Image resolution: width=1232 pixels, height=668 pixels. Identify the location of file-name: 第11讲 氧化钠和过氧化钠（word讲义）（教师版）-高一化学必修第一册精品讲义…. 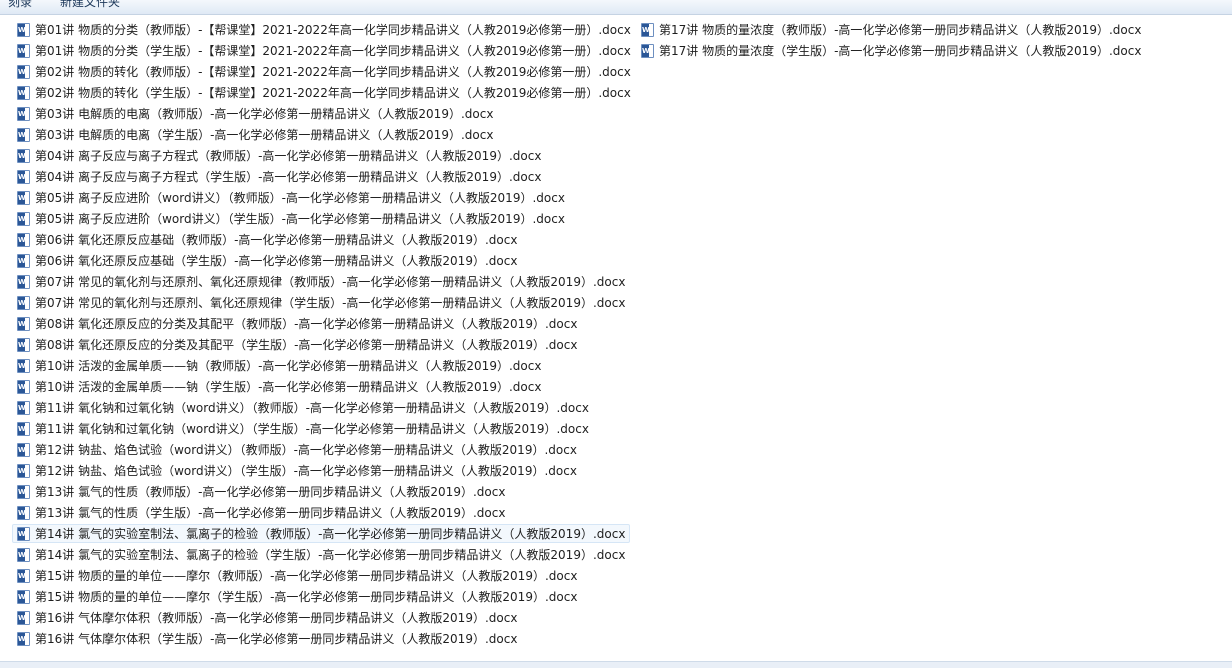
(312, 408).